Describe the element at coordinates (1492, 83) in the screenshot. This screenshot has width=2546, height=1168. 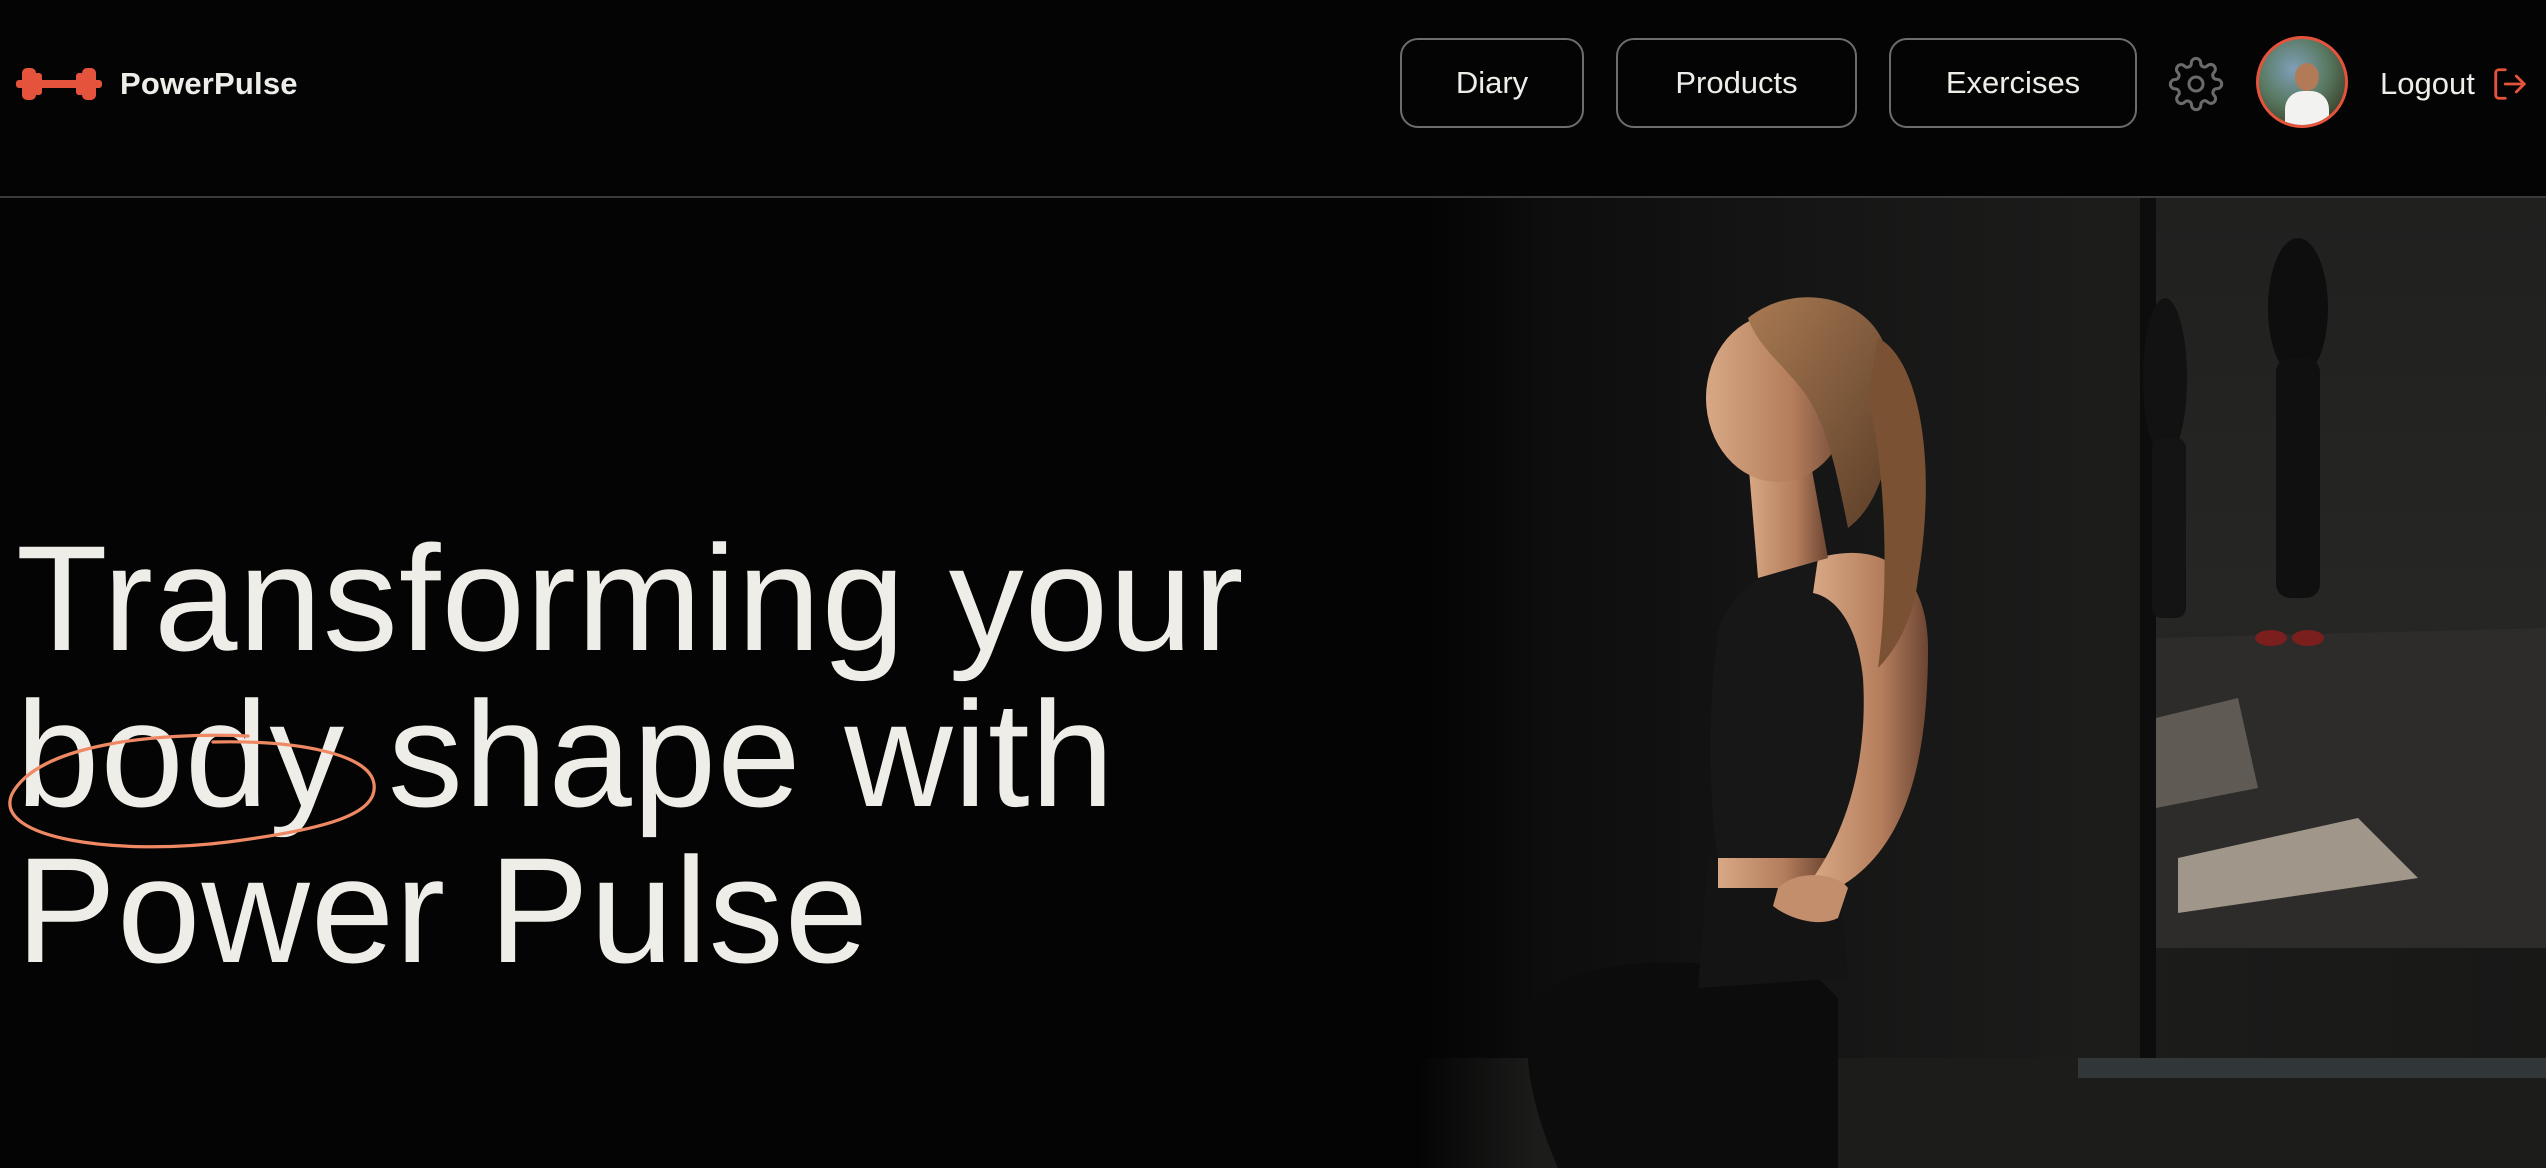
I see `nav-diary-button: Diary` at that location.